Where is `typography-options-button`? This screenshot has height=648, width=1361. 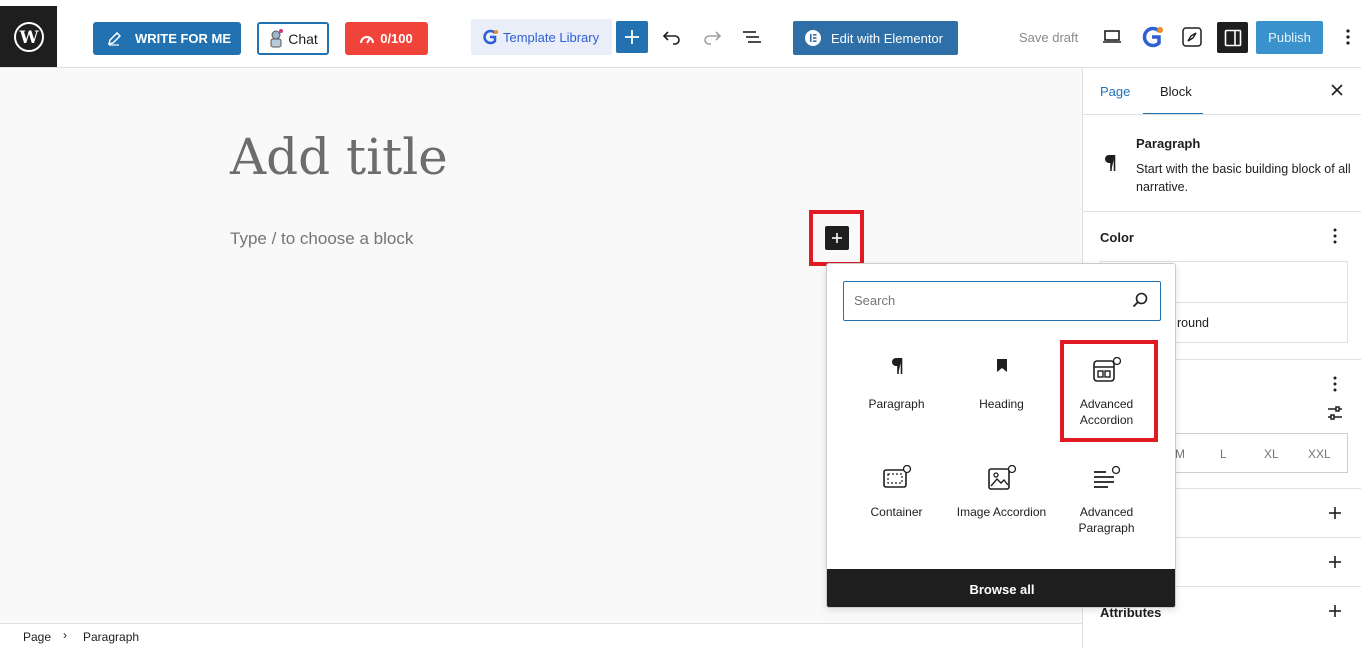
typography-options-button is located at coordinates (1335, 384).